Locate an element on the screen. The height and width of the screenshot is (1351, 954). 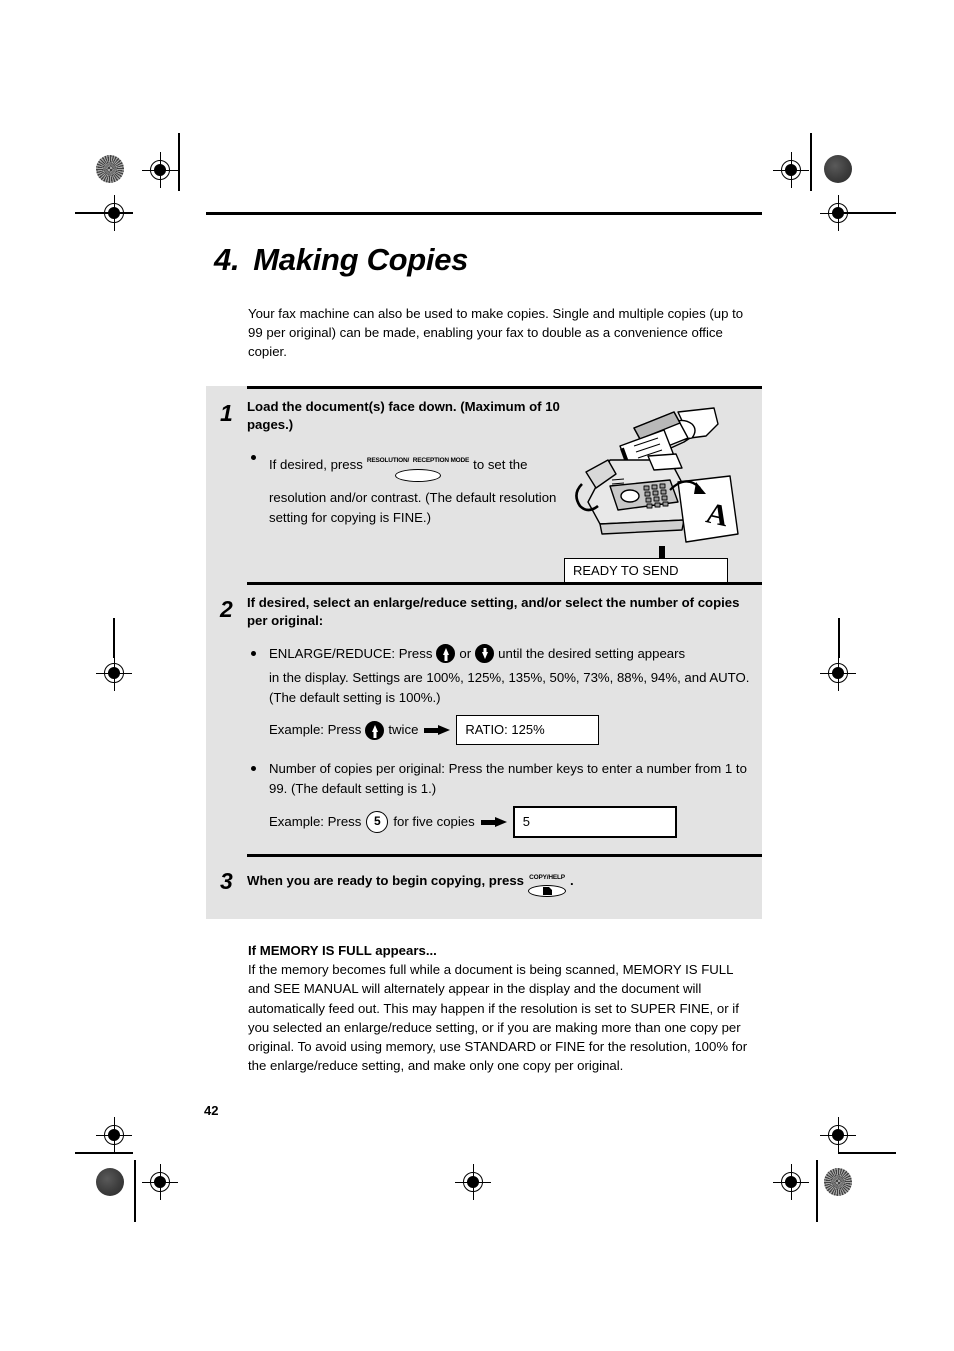
resolution-key-cap is located at coordinates (417, 475).